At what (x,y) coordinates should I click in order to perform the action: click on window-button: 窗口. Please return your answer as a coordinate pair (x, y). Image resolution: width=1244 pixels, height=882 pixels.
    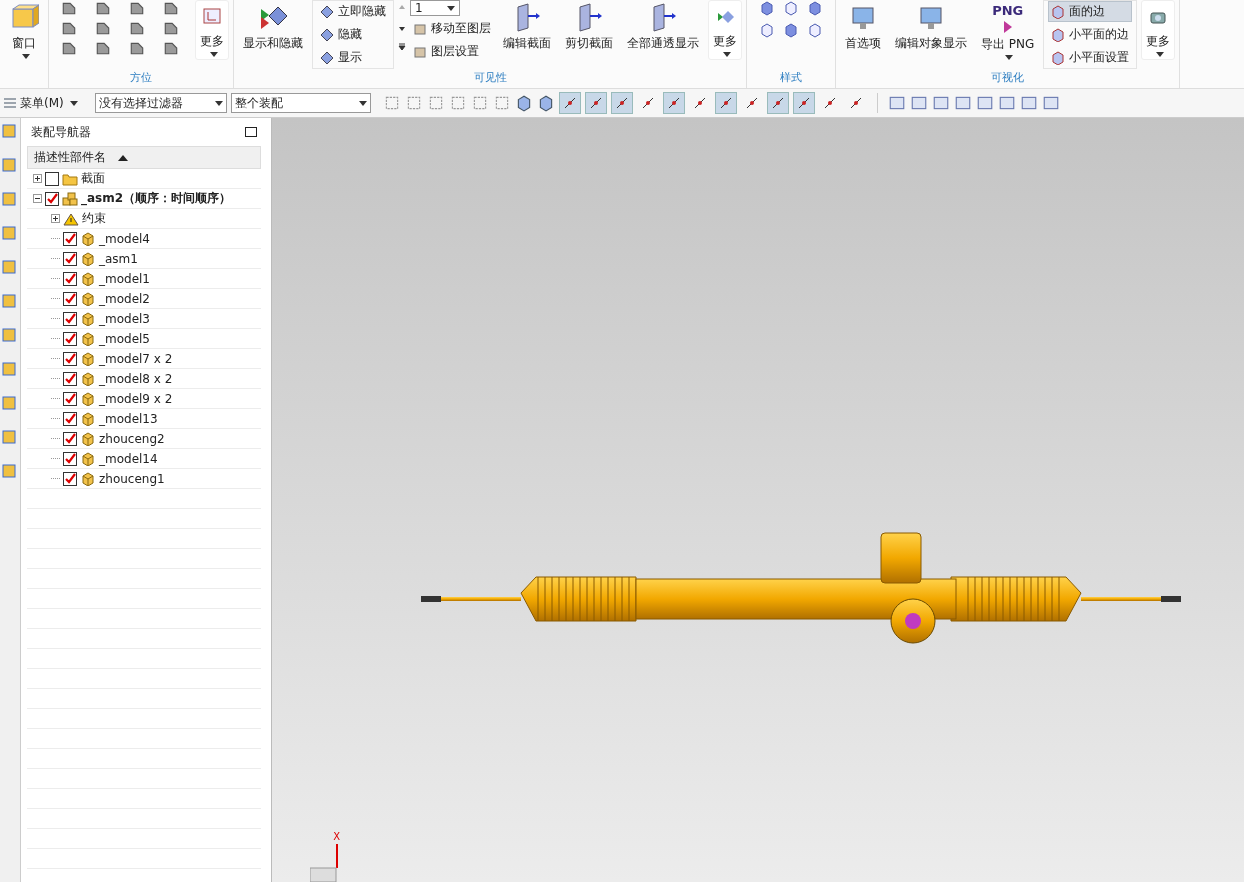
    Looking at the image, I should click on (24, 31).